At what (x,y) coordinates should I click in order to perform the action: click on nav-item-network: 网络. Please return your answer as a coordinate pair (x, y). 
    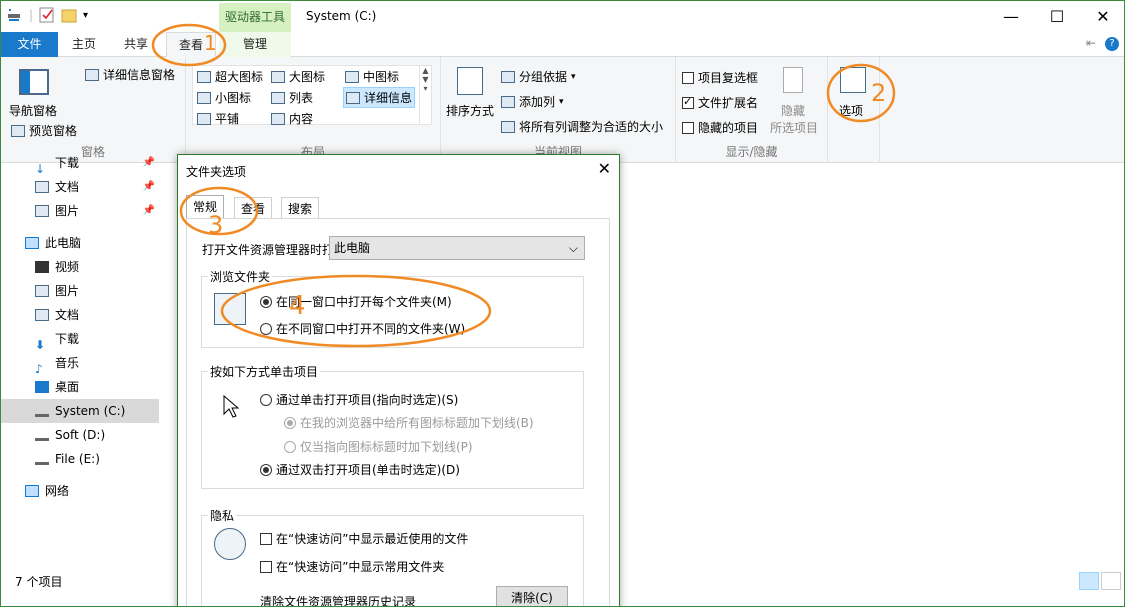
    Looking at the image, I should click on (80, 491).